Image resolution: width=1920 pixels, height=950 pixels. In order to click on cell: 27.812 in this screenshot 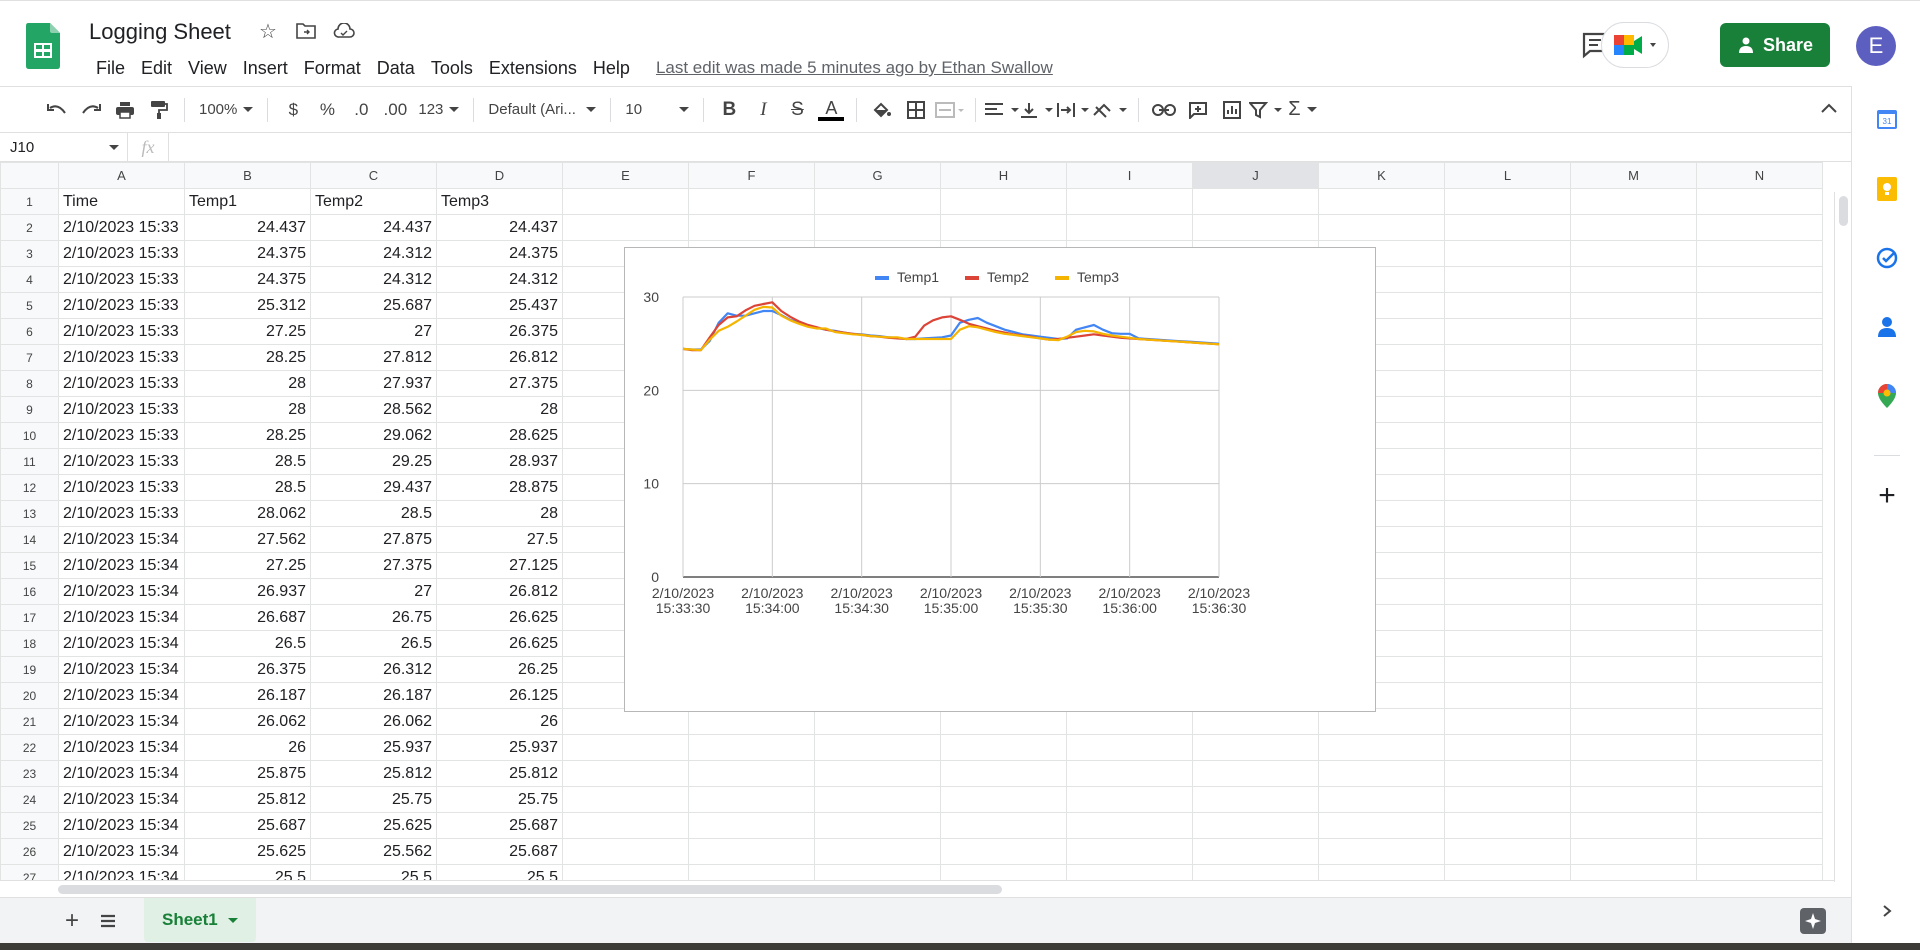, I will do `click(373, 357)`.